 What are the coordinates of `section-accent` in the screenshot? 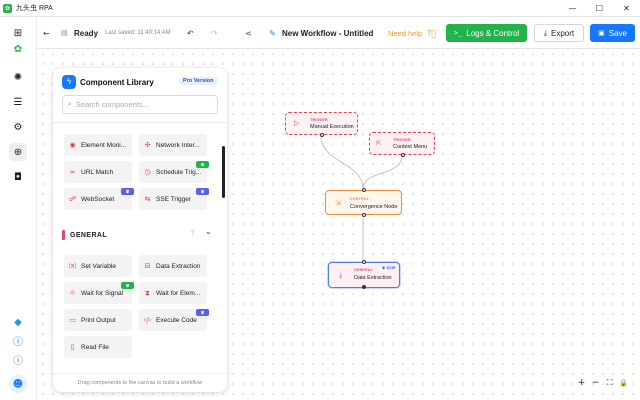 It's located at (63, 235).